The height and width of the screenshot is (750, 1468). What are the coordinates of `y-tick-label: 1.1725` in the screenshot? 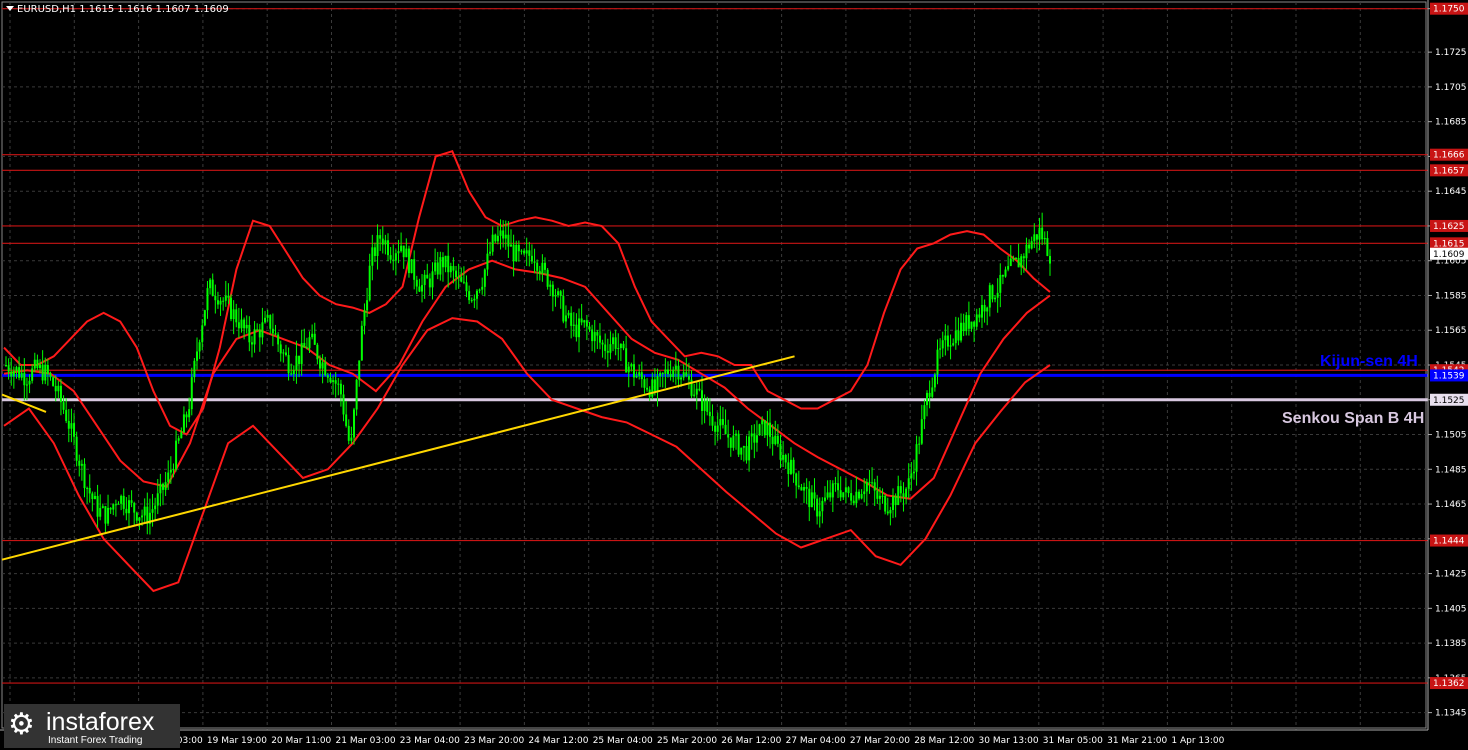 It's located at (1451, 53).